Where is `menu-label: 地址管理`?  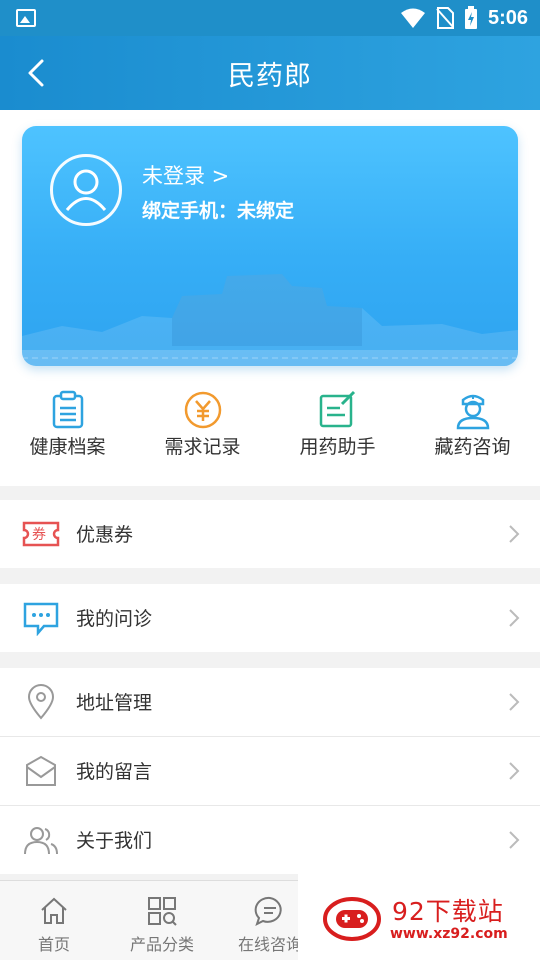 menu-label: 地址管理 is located at coordinates (114, 703).